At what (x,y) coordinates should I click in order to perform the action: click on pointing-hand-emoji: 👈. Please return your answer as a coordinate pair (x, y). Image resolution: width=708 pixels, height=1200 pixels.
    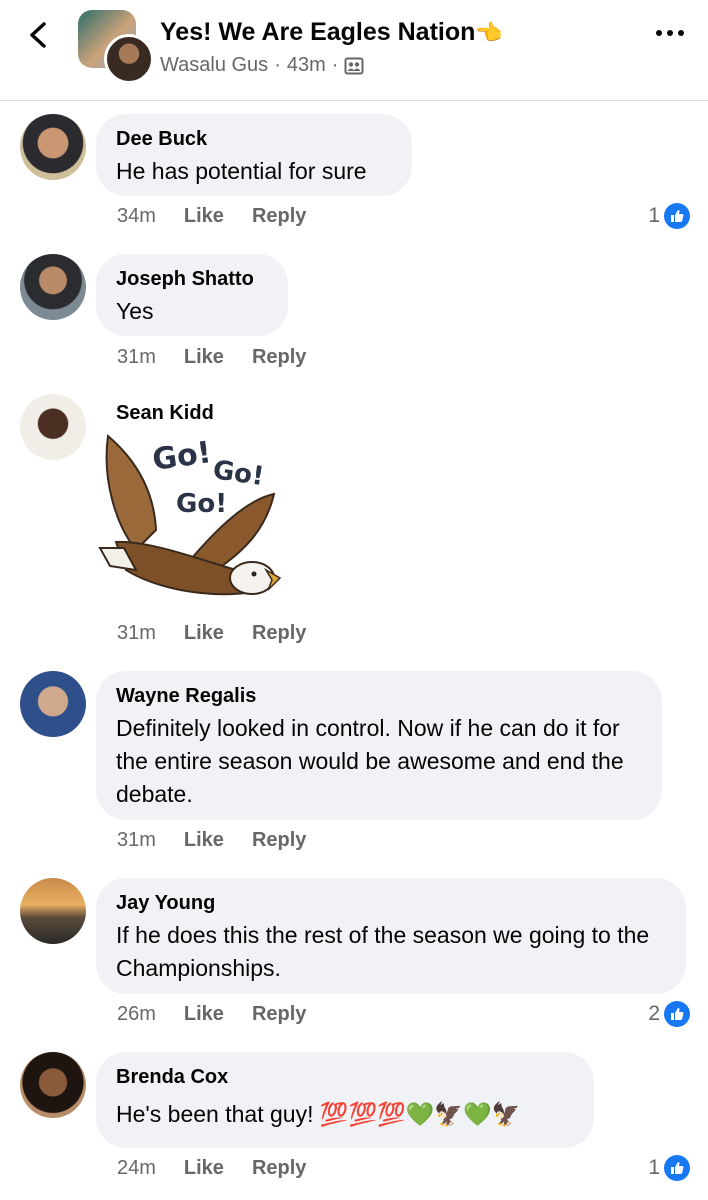
    Looking at the image, I should click on (489, 32).